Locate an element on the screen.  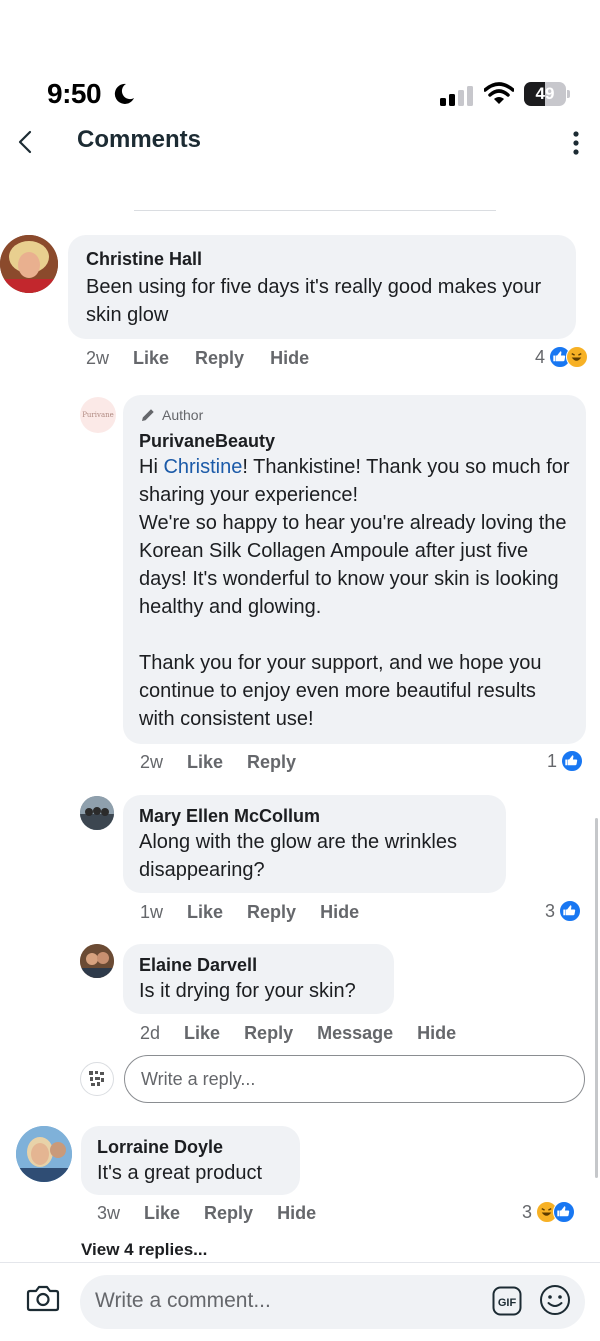
moon-icon is located at coordinates (124, 93).